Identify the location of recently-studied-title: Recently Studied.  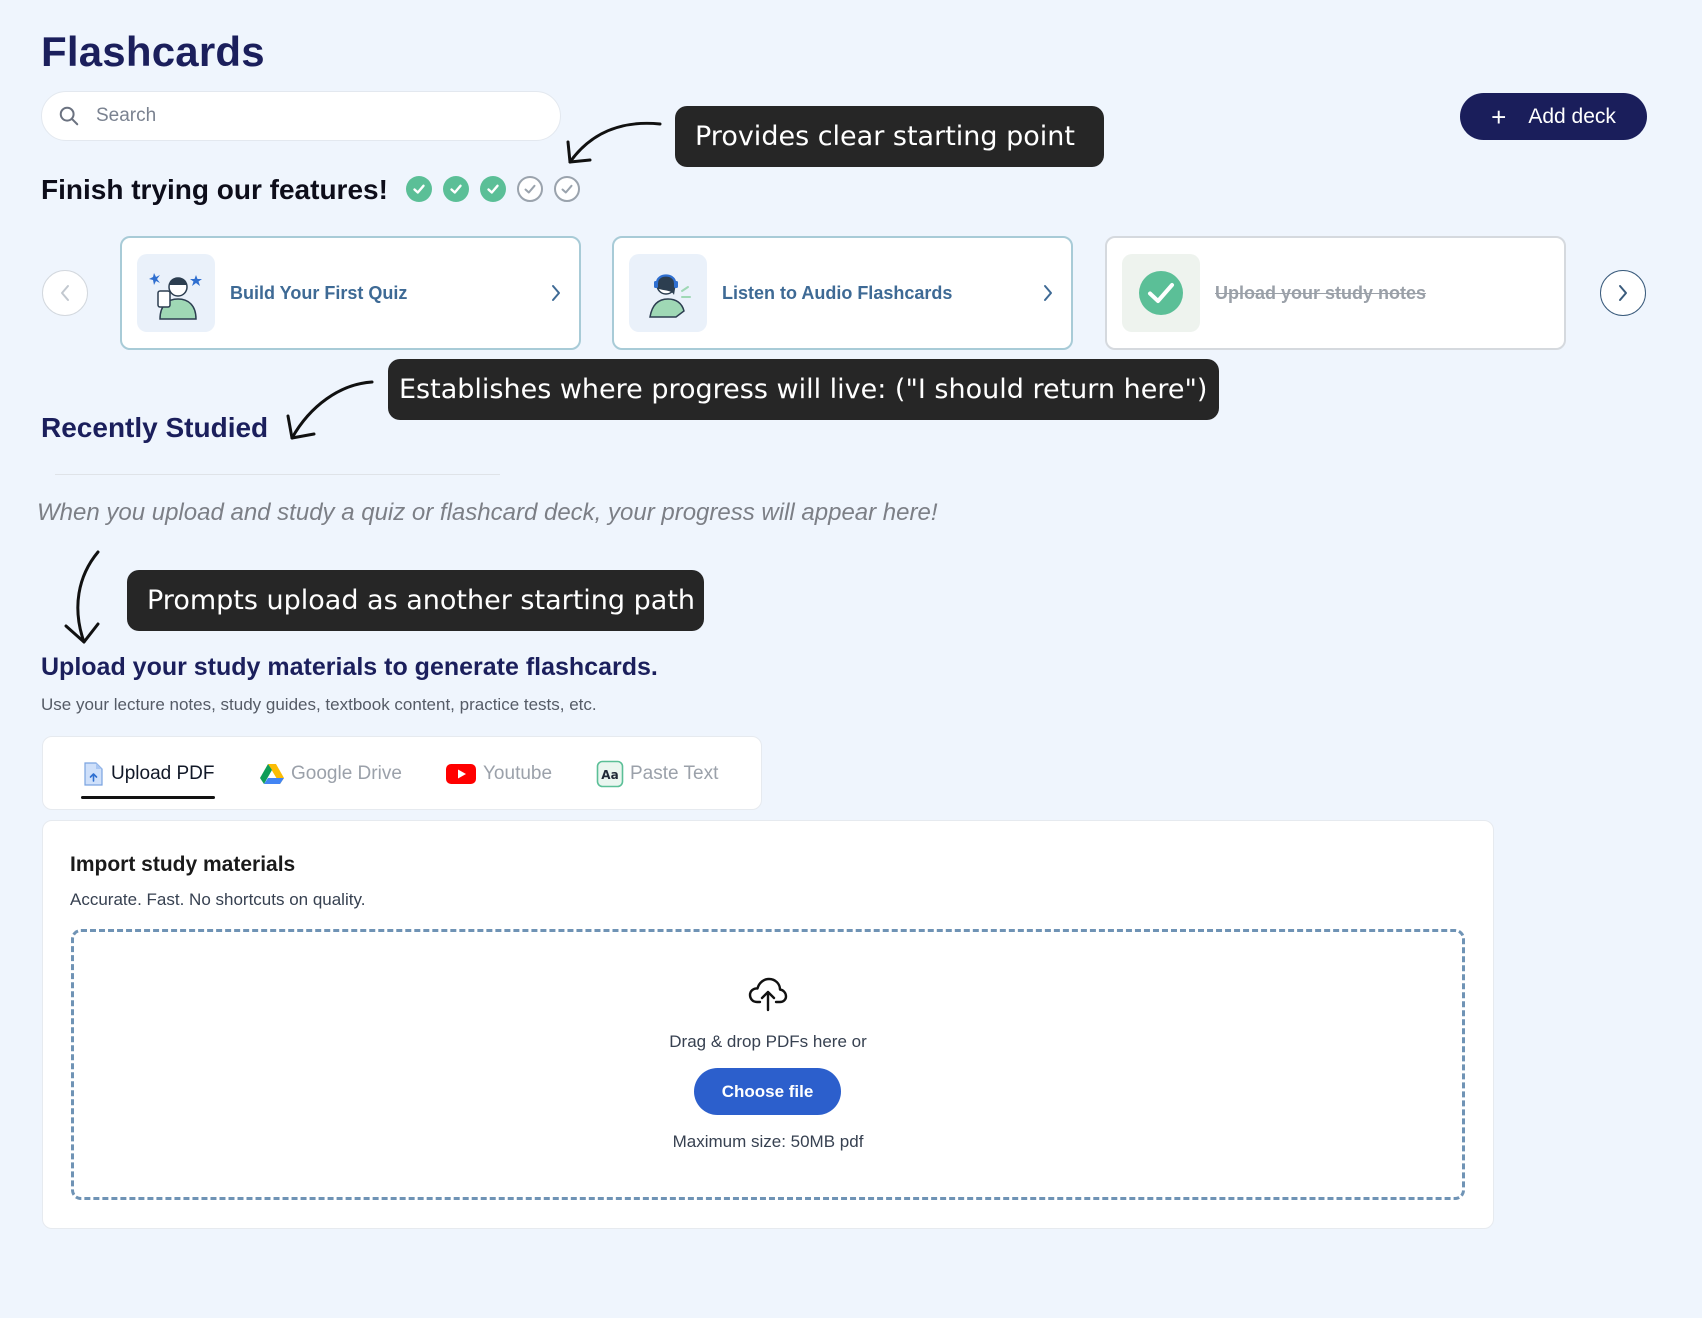
(155, 427).